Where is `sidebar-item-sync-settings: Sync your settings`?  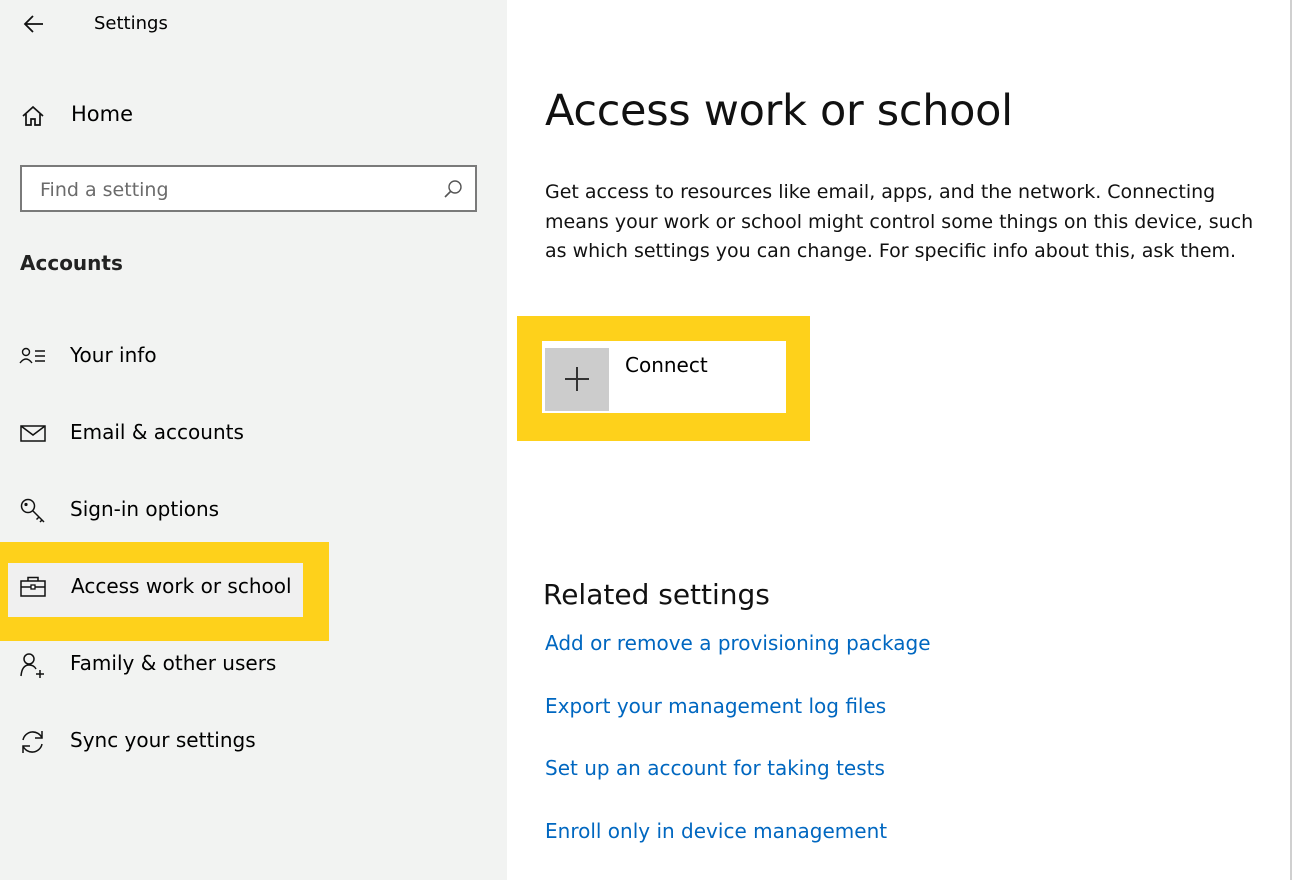
sidebar-item-sync-settings: Sync your settings is located at coordinates (168, 742).